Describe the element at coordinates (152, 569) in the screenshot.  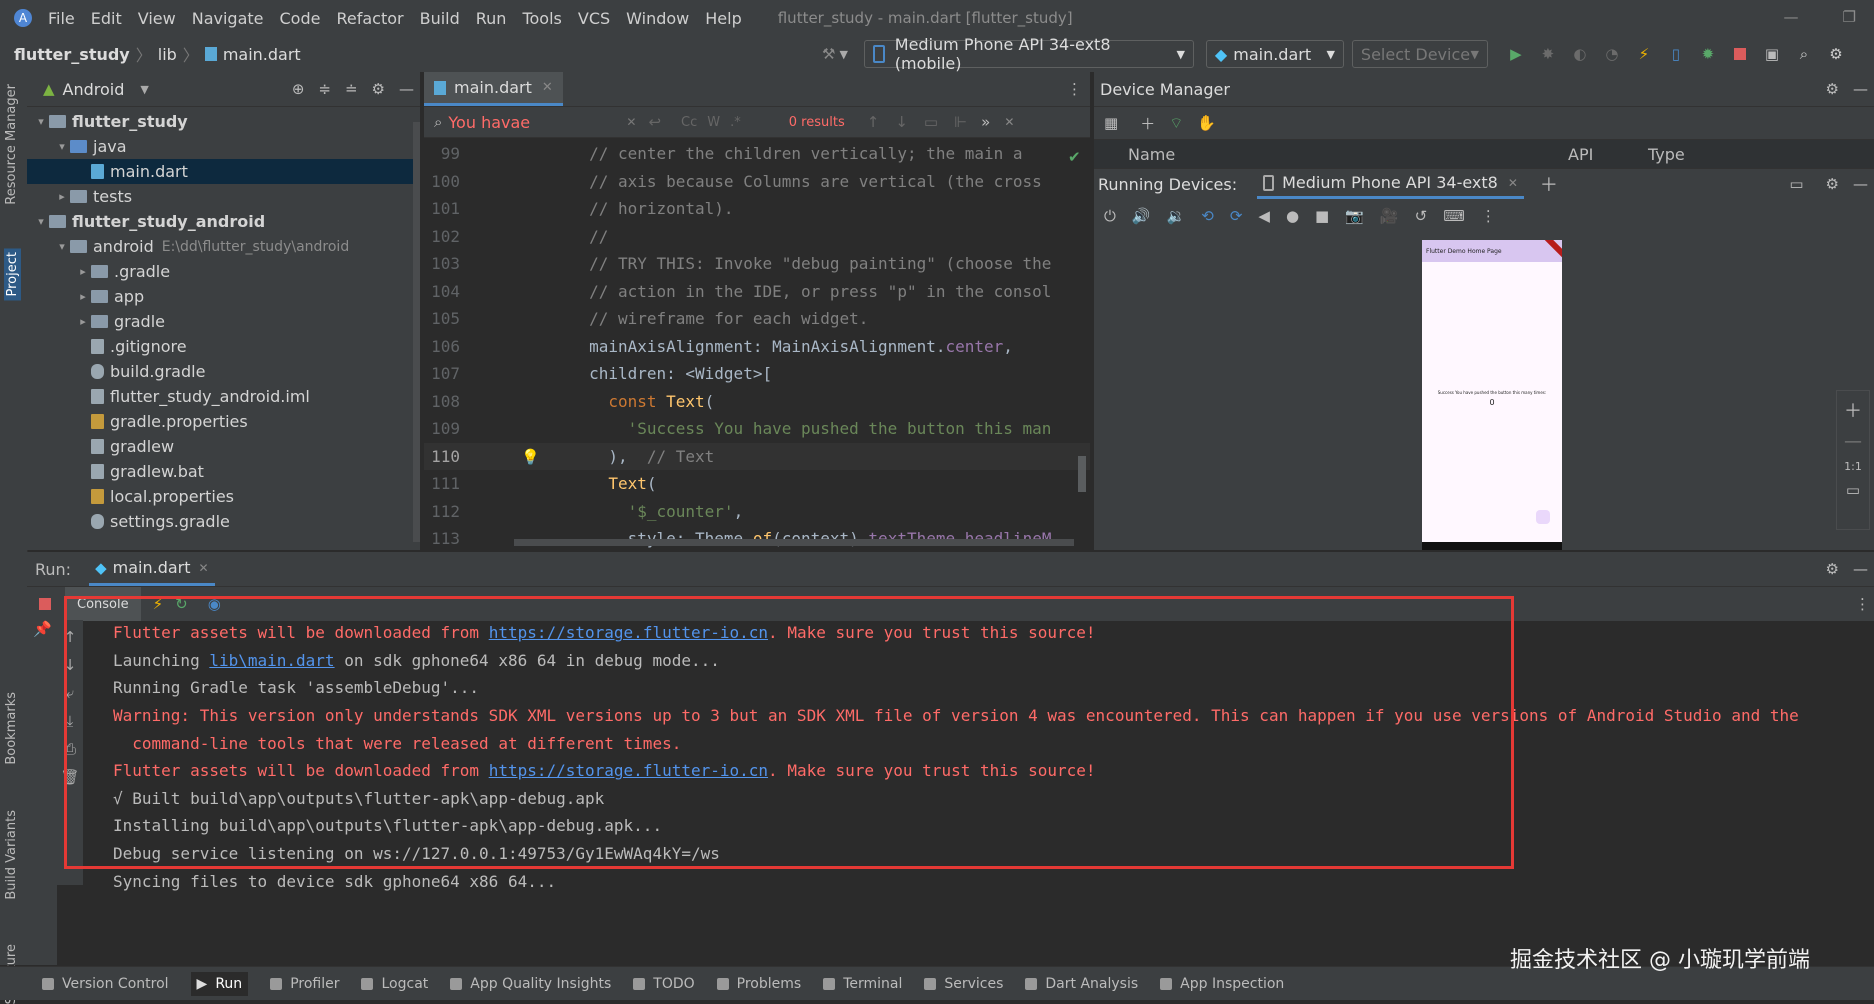
I see `run-tab-main-dart: ◆ main.dart ✕` at that location.